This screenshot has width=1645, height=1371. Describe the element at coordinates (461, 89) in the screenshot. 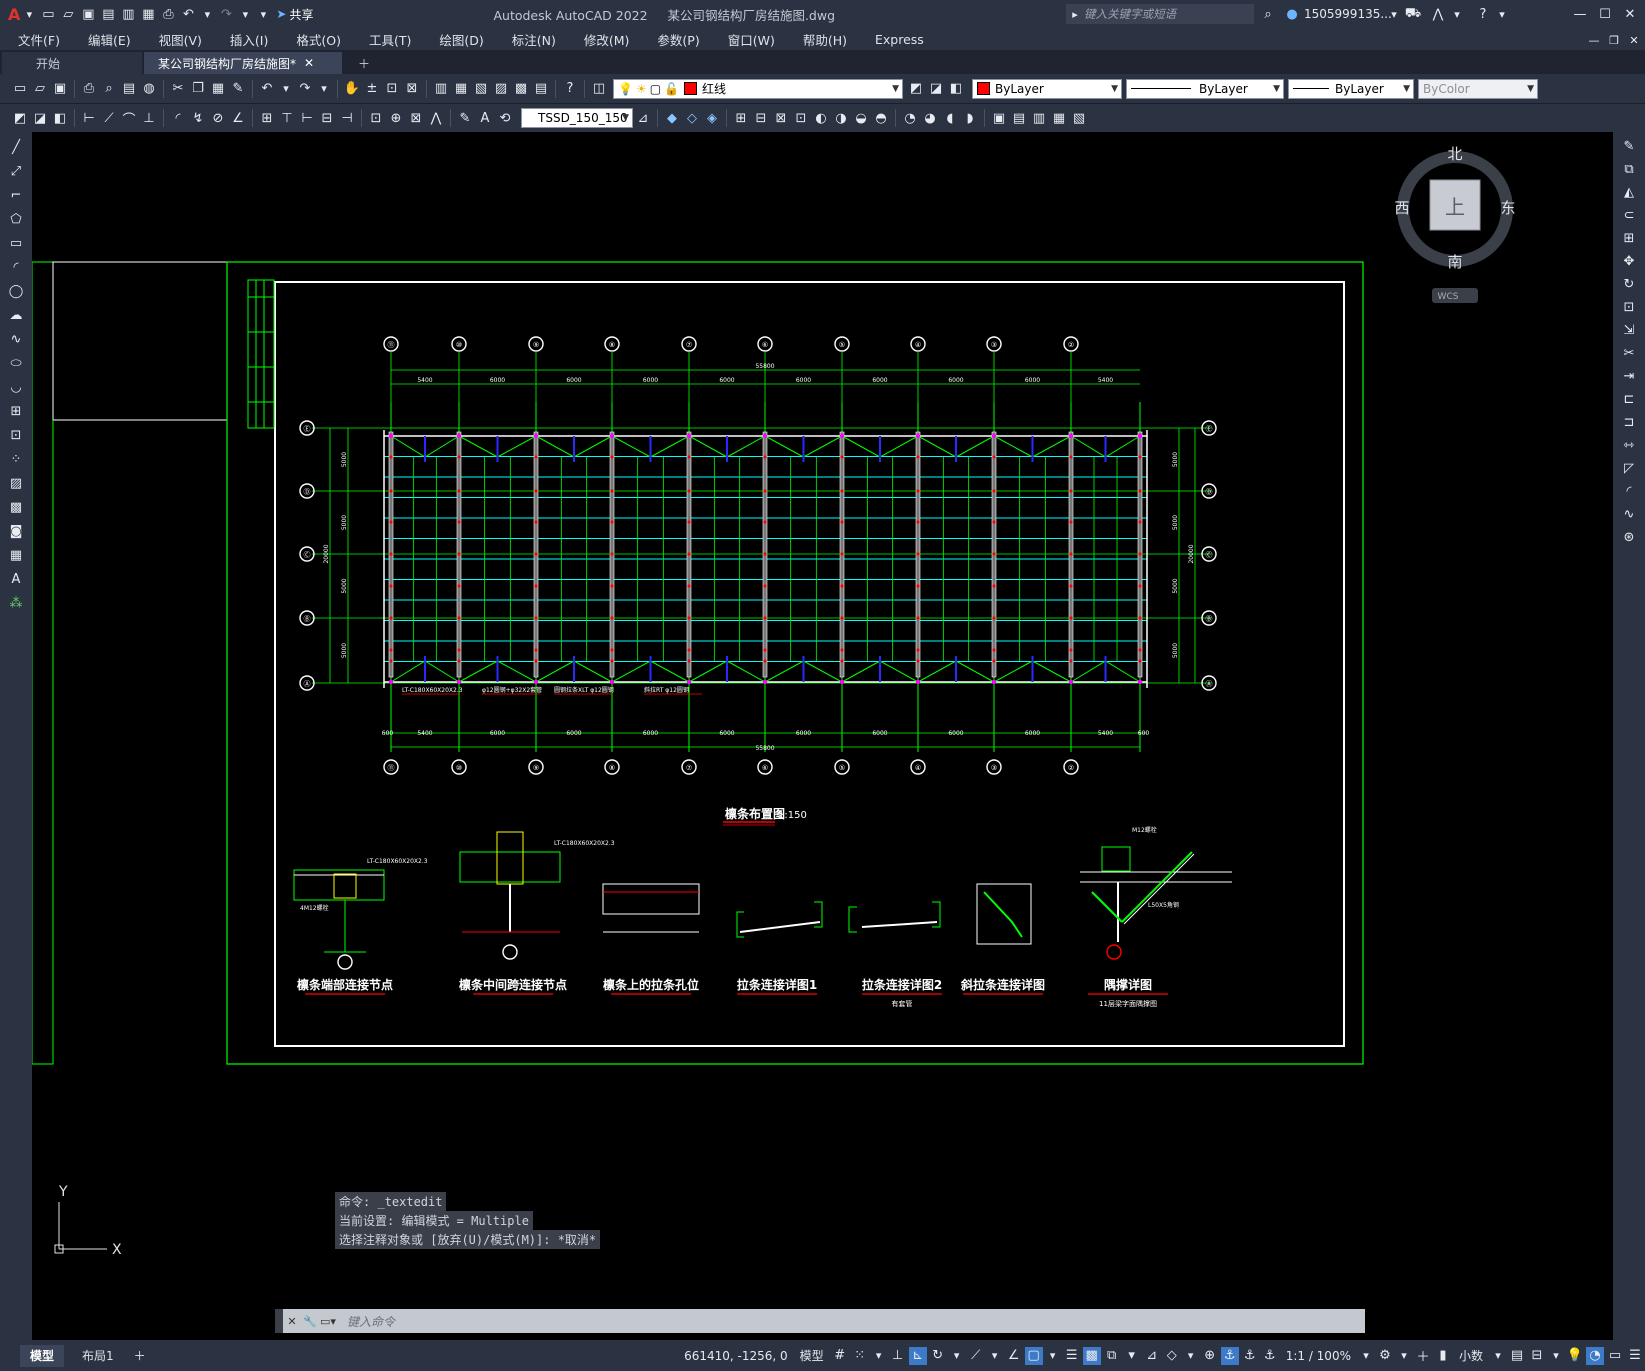

I see `design-center-icon: ▦` at that location.